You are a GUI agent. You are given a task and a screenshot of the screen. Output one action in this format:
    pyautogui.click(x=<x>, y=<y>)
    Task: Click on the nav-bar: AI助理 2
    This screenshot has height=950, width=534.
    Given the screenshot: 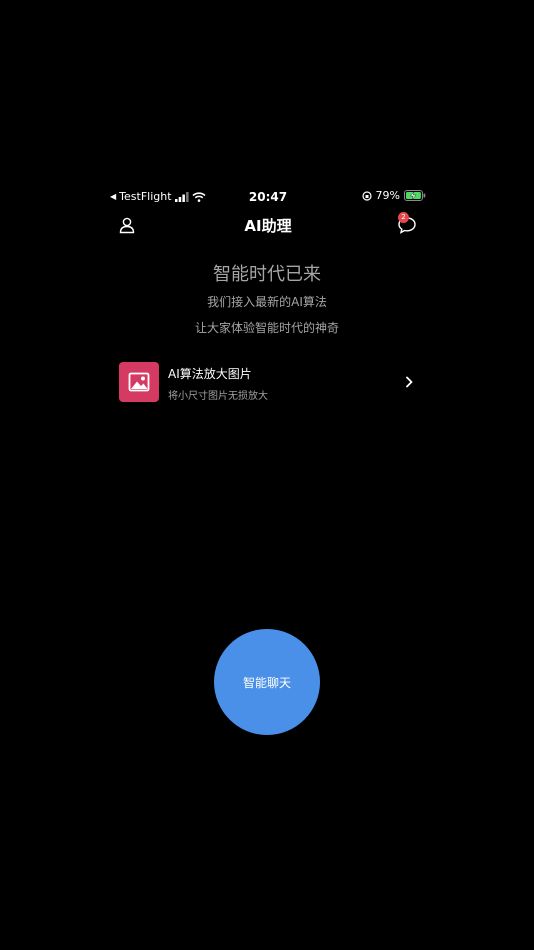 What is the action you would take?
    pyautogui.click(x=268, y=225)
    